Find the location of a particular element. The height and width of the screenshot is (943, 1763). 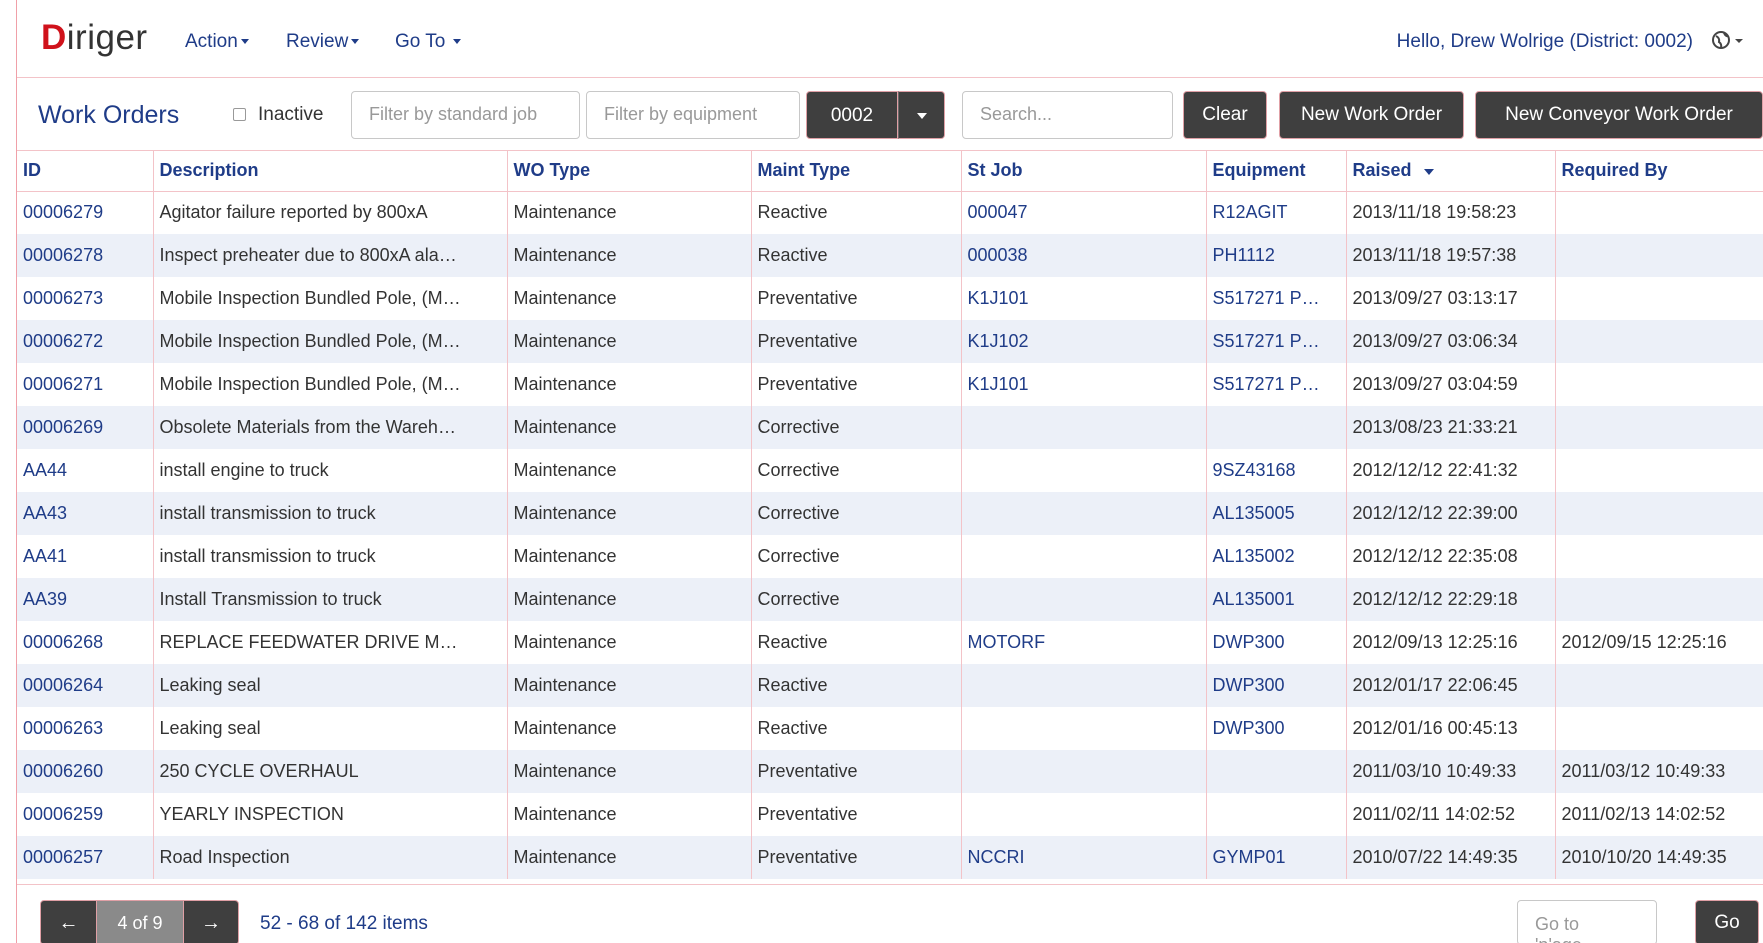

cell-id: 00006259 is located at coordinates (85, 814).